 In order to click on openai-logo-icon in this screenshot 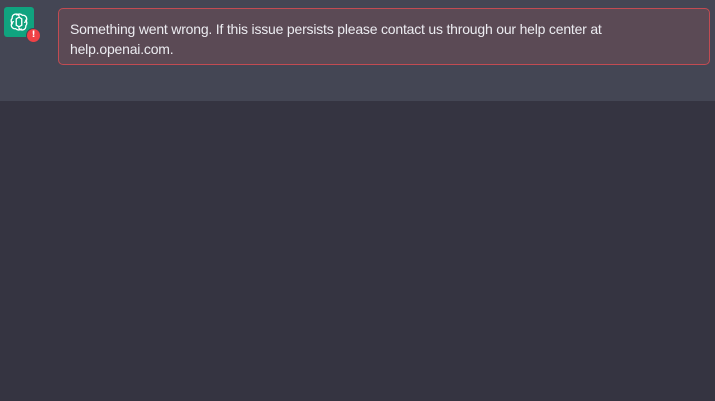, I will do `click(19, 22)`.